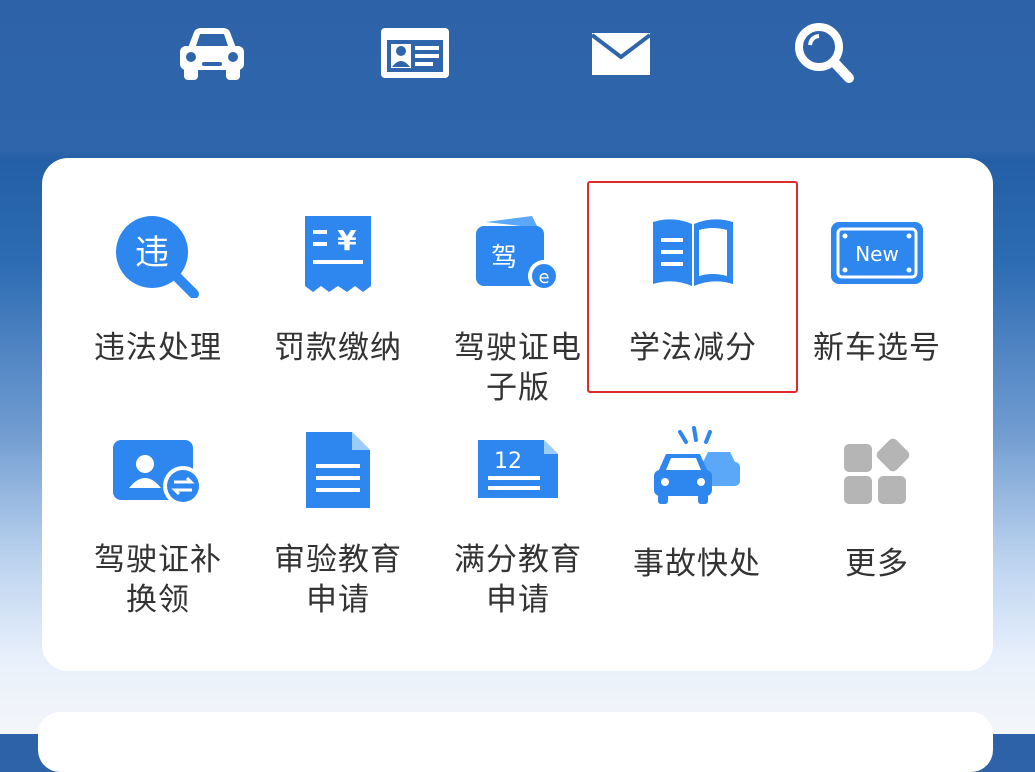 The width and height of the screenshot is (1035, 772). I want to click on next-card, so click(515, 742).